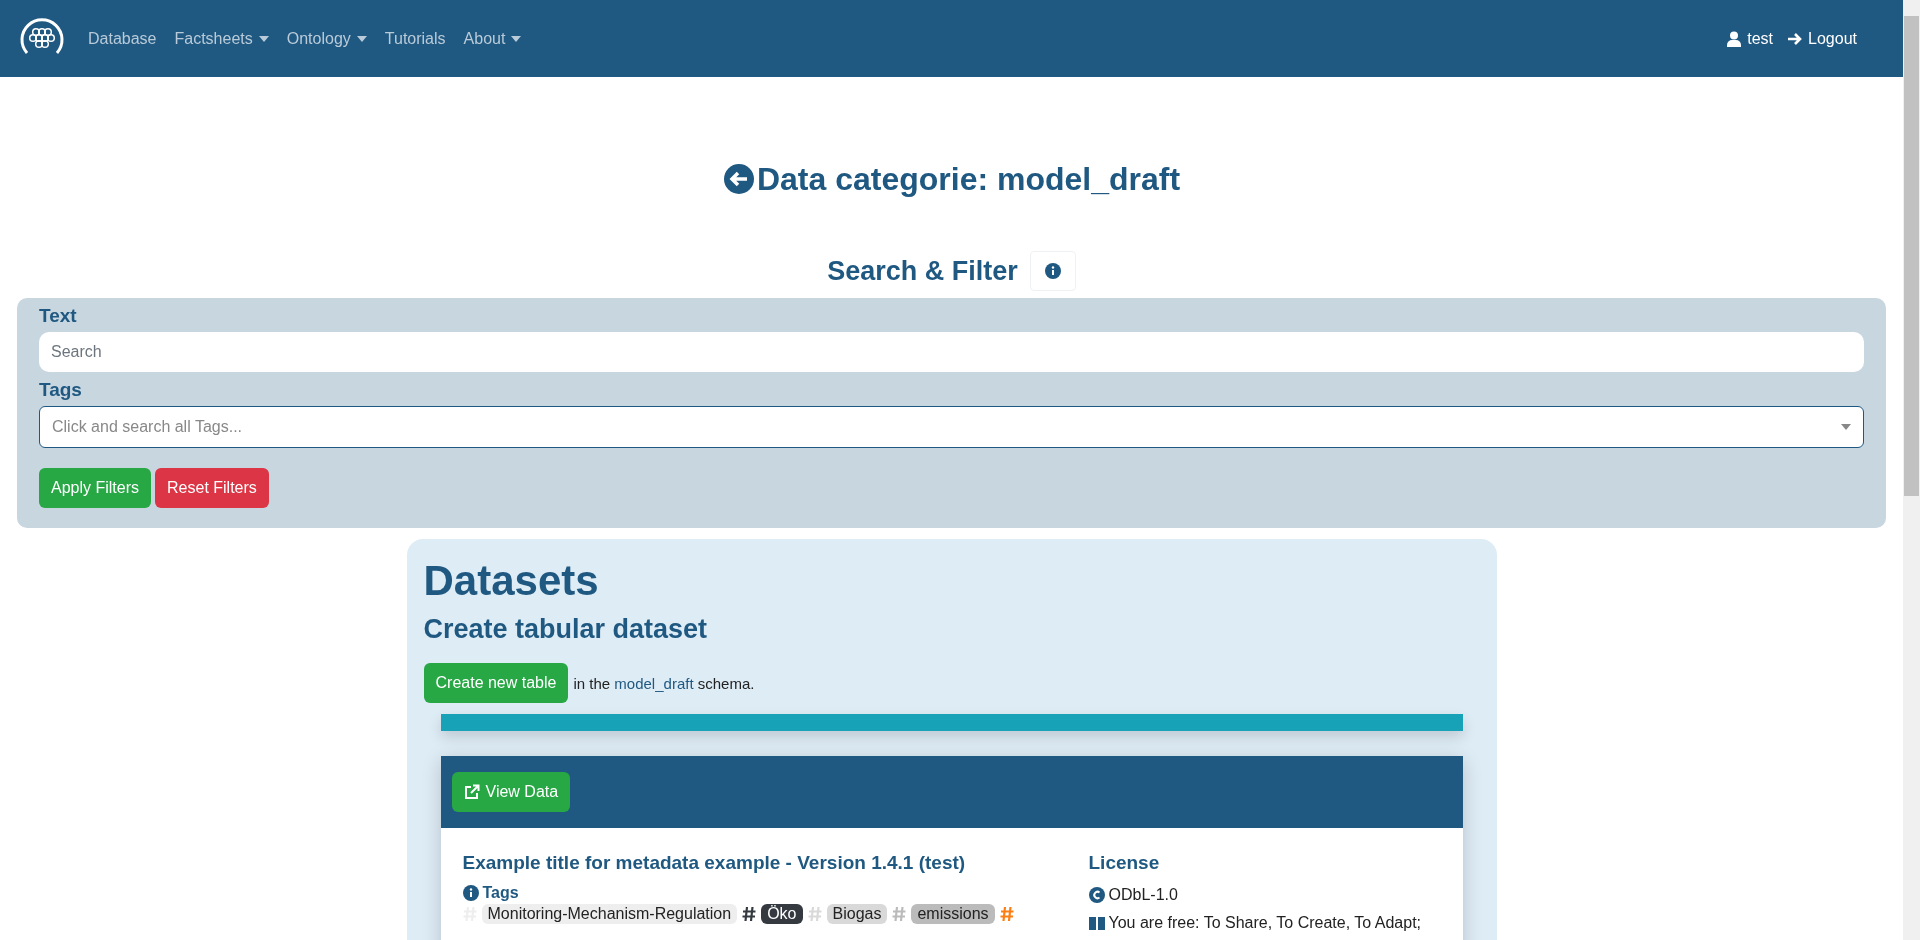 The height and width of the screenshot is (940, 1920). I want to click on nav-link: Ontology, so click(326, 38).